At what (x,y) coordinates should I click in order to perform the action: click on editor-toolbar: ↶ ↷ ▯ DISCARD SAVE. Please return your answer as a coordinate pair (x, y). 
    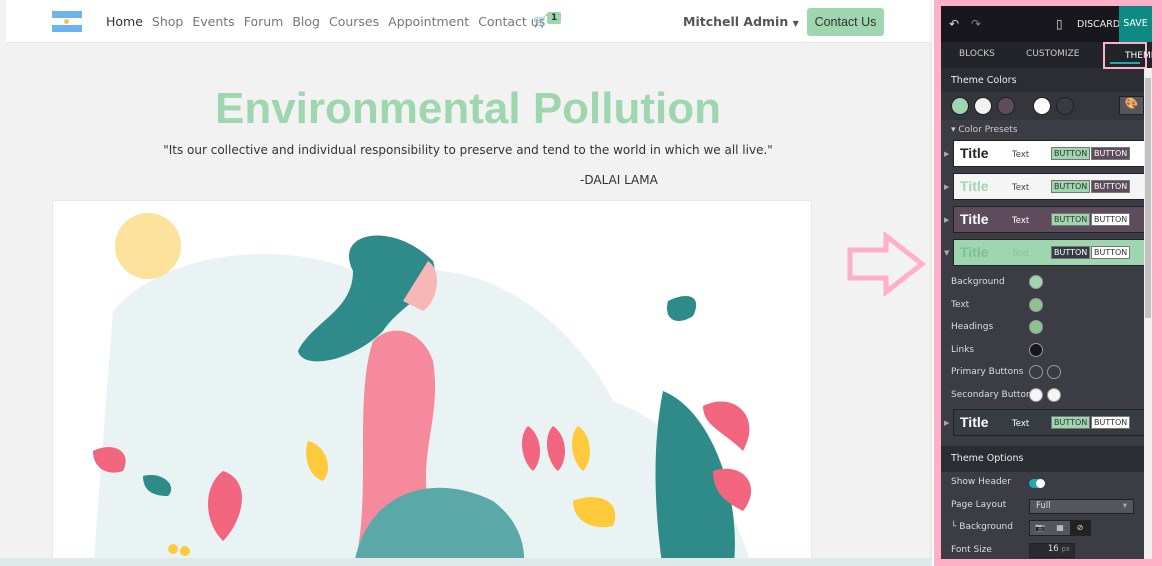
    Looking at the image, I should click on (1046, 24).